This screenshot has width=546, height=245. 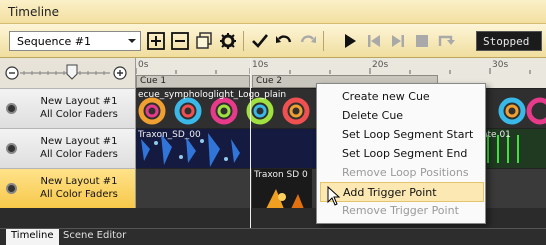 I want to click on playhead, so click(x=250, y=143).